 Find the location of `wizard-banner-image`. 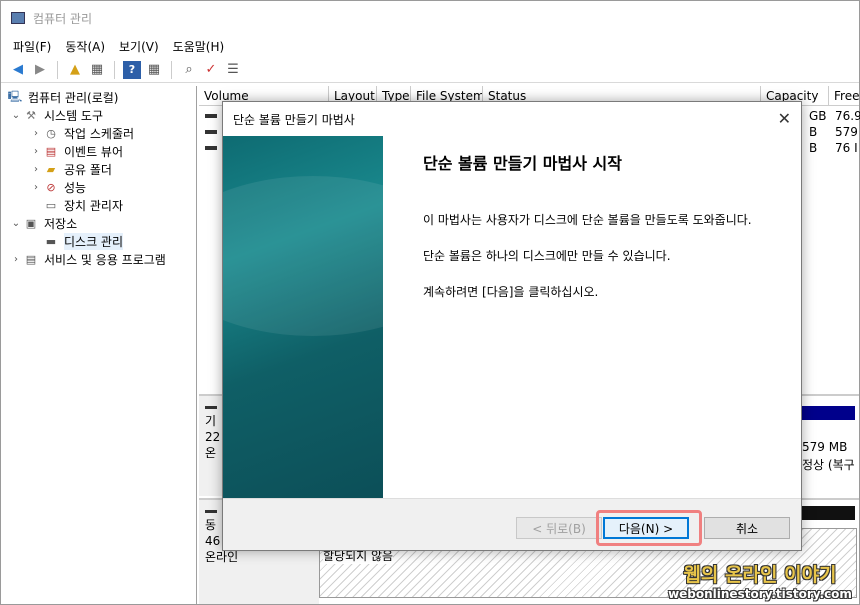

wizard-banner-image is located at coordinates (303, 317).